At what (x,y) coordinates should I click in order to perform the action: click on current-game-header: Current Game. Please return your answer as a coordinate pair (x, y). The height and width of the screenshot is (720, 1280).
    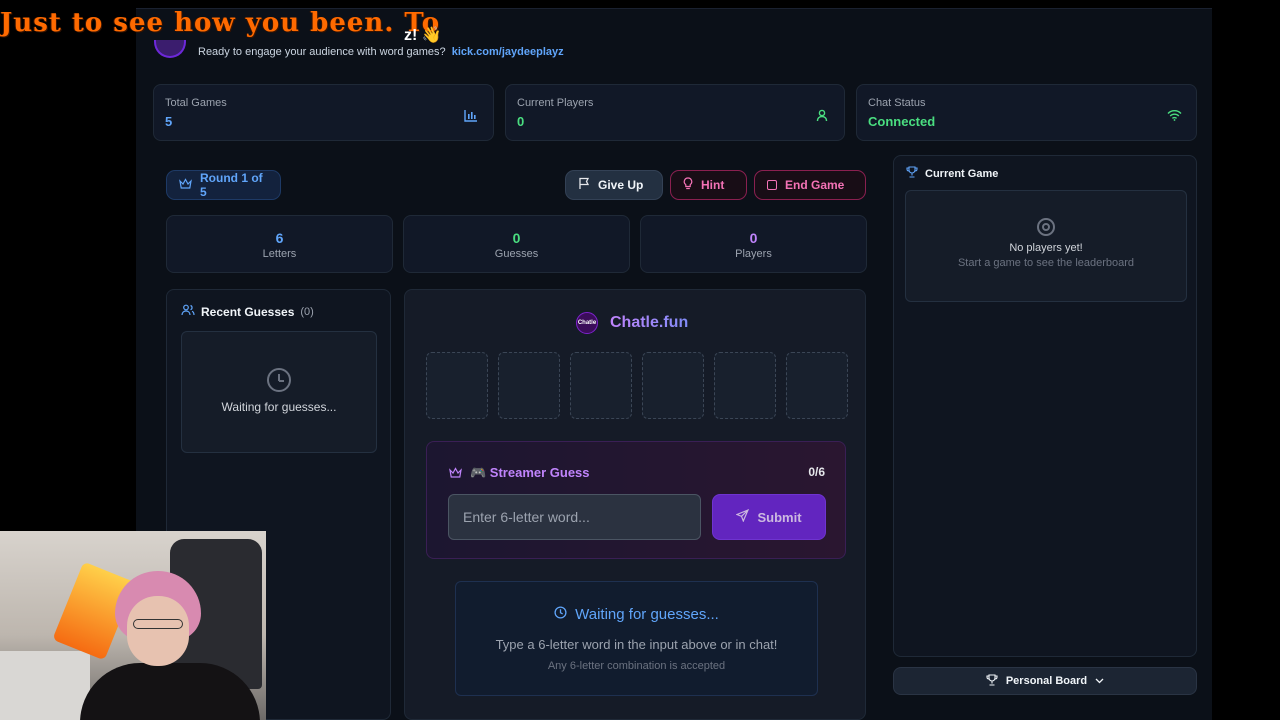
    Looking at the image, I should click on (952, 173).